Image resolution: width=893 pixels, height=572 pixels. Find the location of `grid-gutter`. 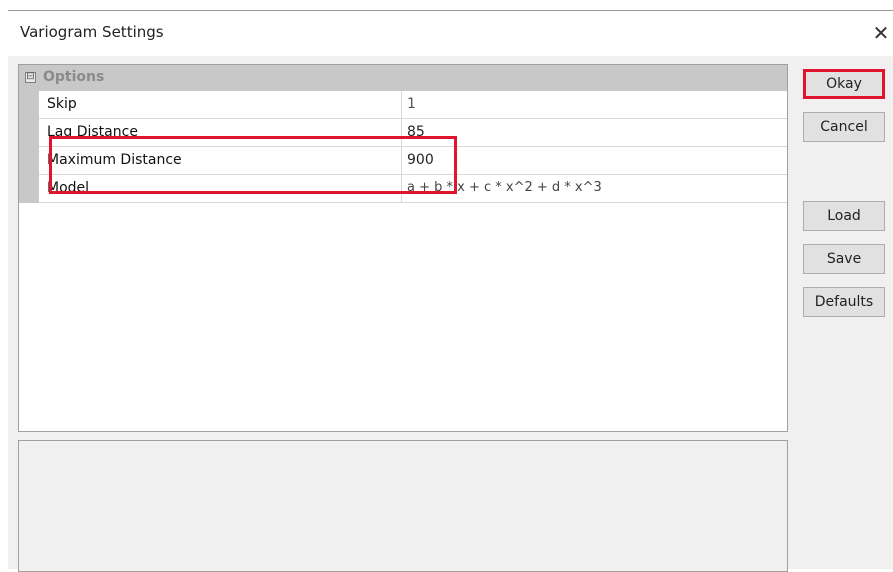

grid-gutter is located at coordinates (29, 147).